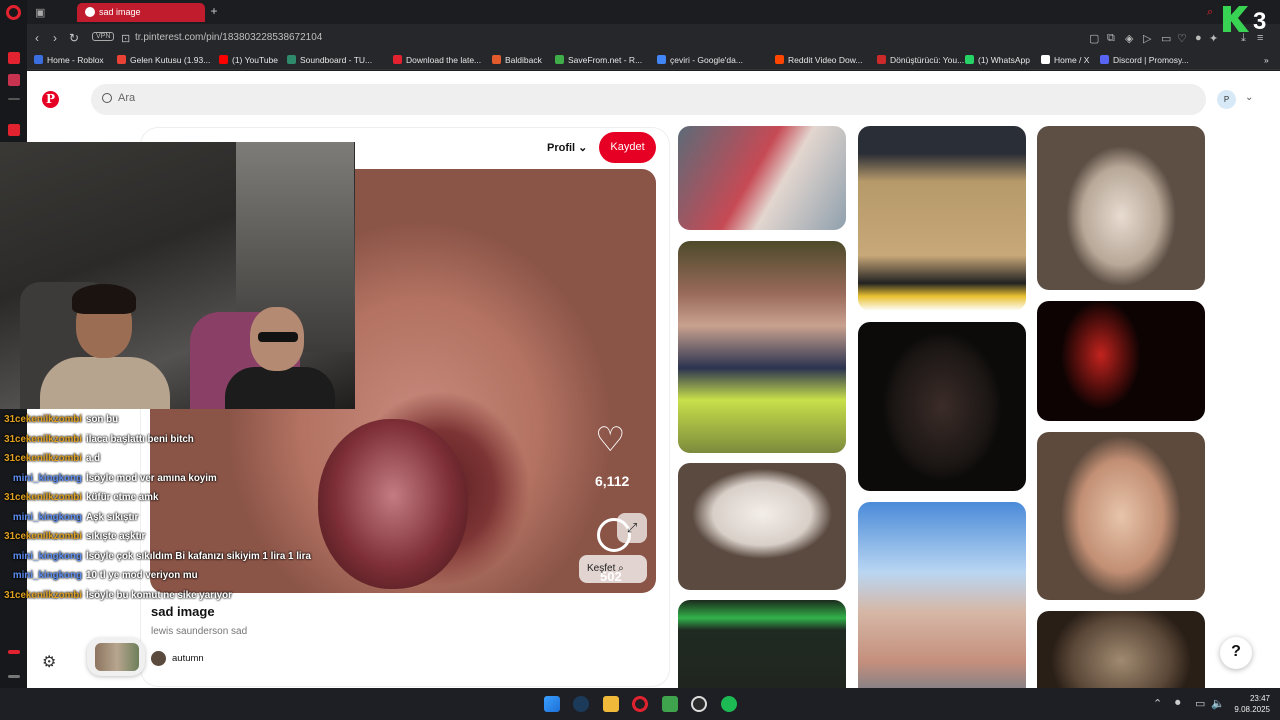 The image size is (1280, 720). Describe the element at coordinates (1182, 38) in the screenshot. I see `heart-bookmark-icon: ♡` at that location.